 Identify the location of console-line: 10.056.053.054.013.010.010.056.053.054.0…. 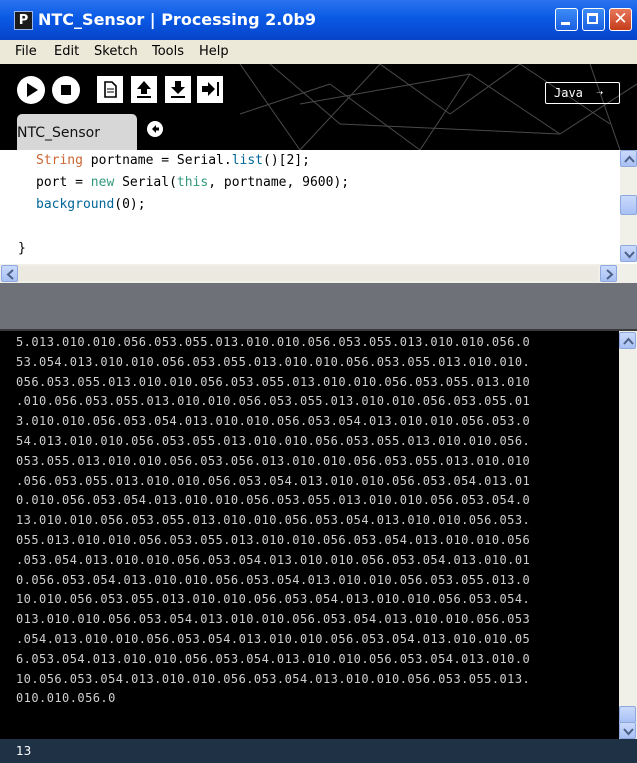
(273, 678).